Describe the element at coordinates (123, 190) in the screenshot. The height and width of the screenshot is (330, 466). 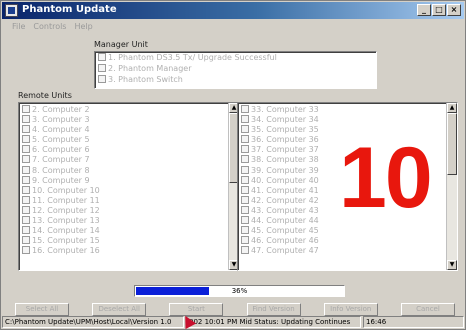
I see `remote-unit-item: 10. Computer 10` at that location.